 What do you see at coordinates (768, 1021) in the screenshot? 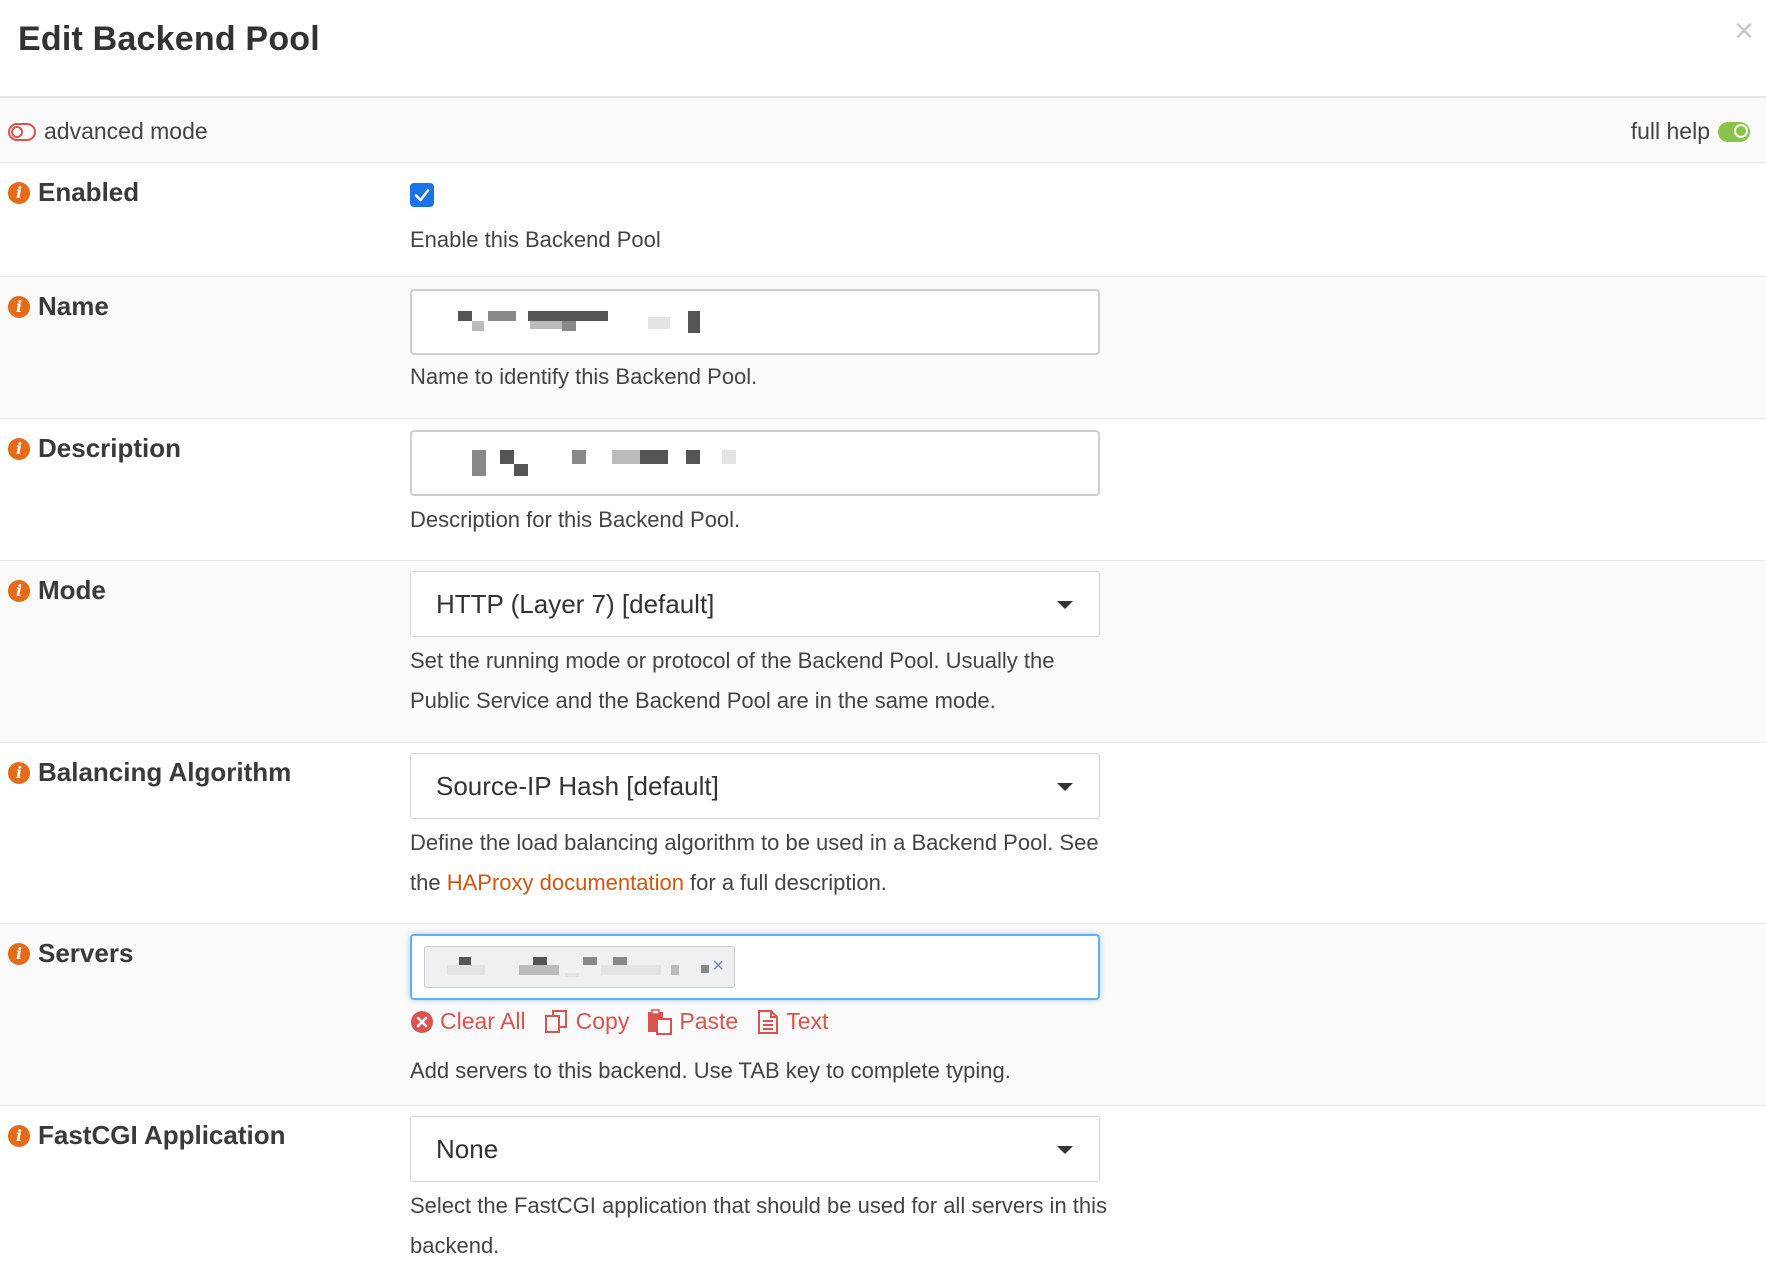
I see `file-text-icon` at bounding box center [768, 1021].